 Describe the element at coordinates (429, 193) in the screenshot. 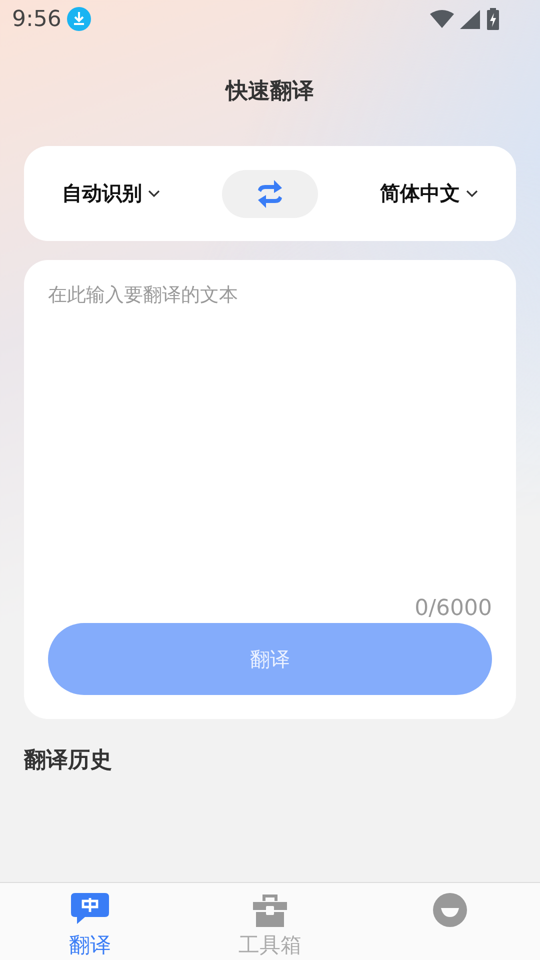

I see `target-language-dropdown: 简体中文` at that location.